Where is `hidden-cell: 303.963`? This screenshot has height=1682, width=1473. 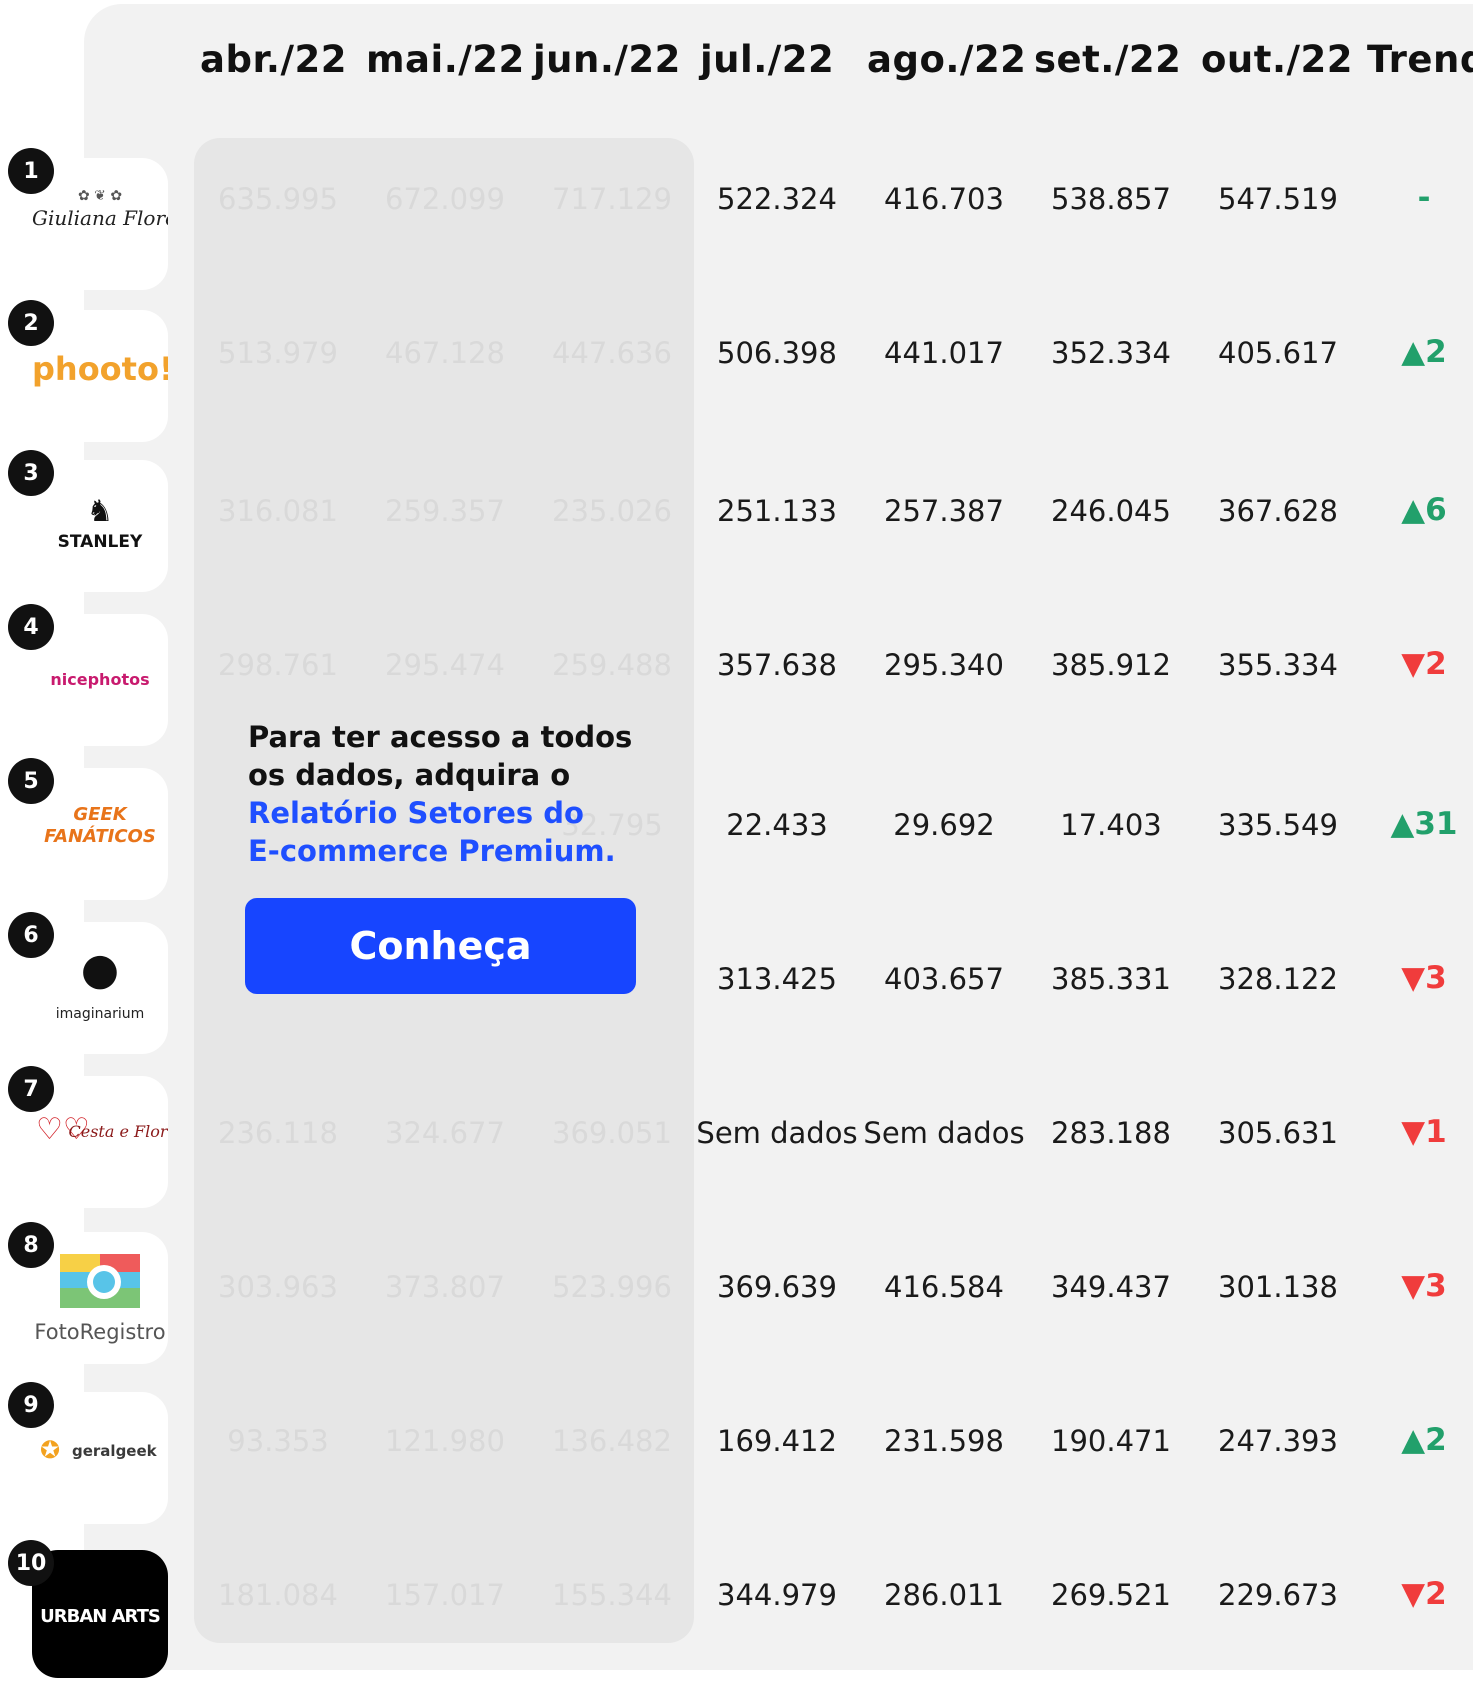 hidden-cell: 303.963 is located at coordinates (278, 1287).